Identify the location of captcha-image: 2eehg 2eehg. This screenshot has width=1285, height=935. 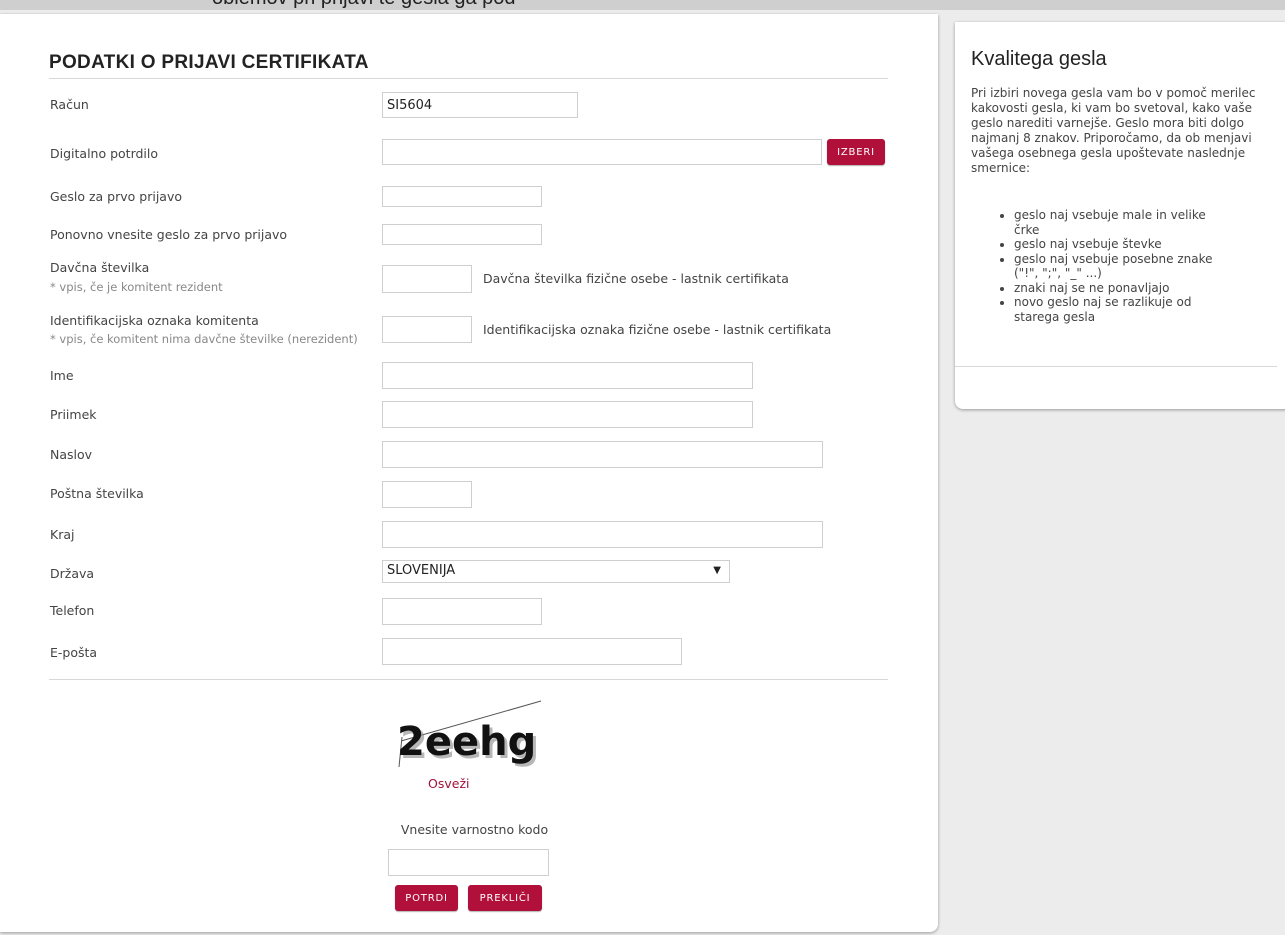
(469, 734).